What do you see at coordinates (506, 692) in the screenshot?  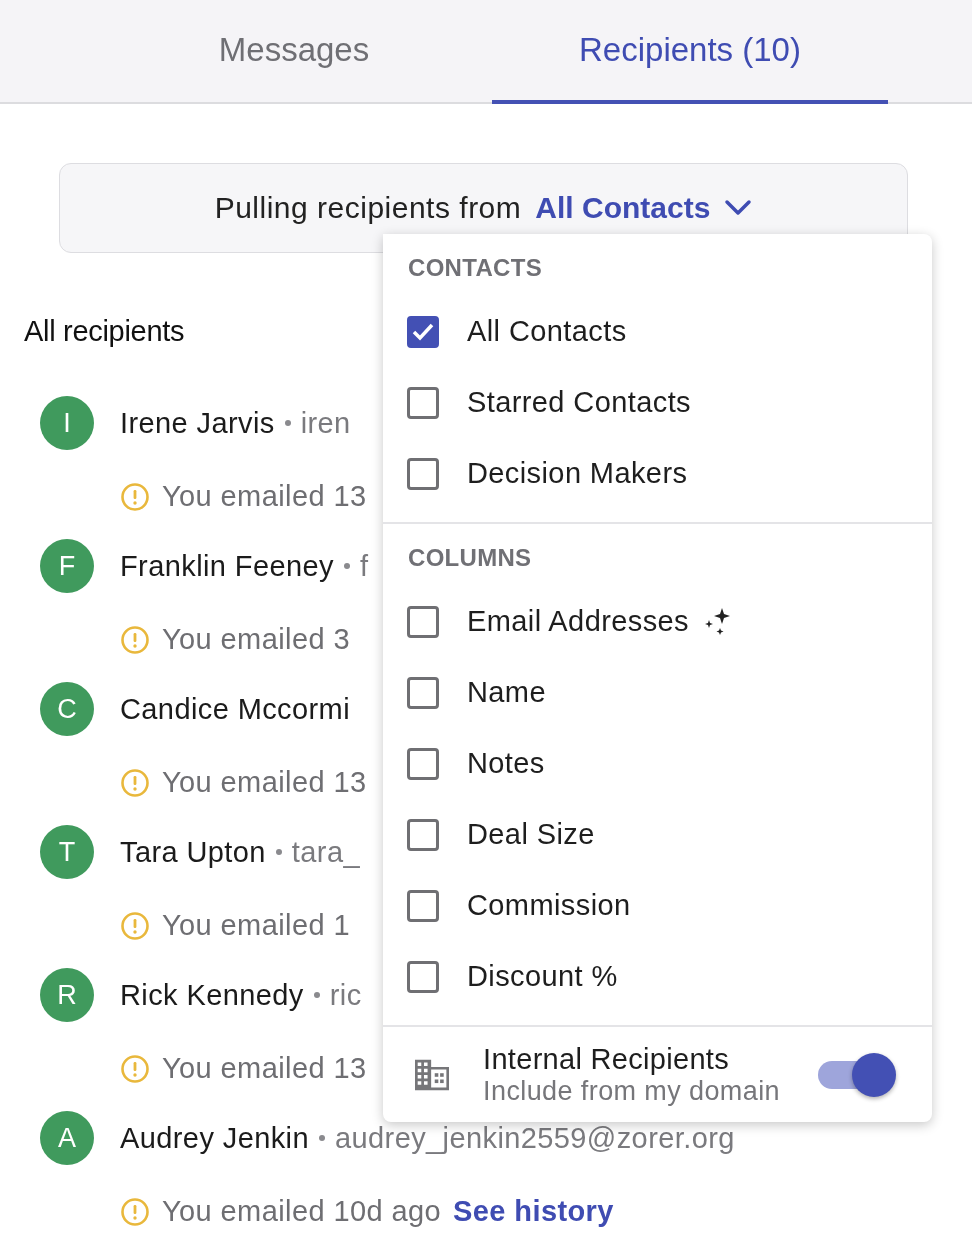 I see `option-label: Name` at bounding box center [506, 692].